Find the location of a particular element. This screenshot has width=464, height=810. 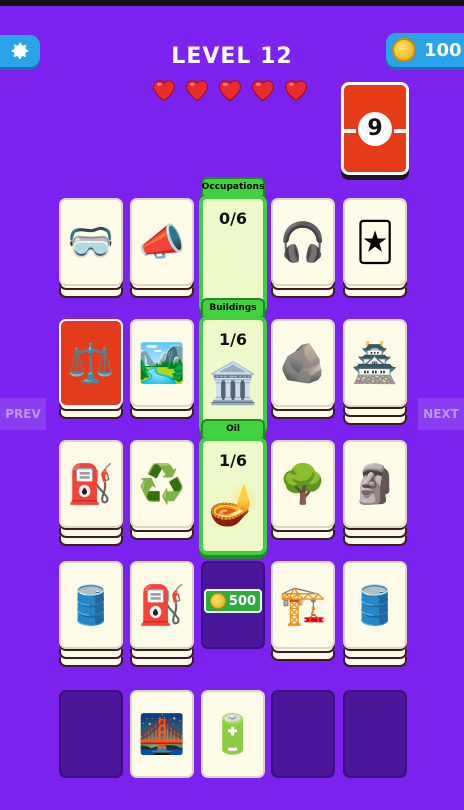

mount-rushmore-icon: 🗿 is located at coordinates (375, 484).